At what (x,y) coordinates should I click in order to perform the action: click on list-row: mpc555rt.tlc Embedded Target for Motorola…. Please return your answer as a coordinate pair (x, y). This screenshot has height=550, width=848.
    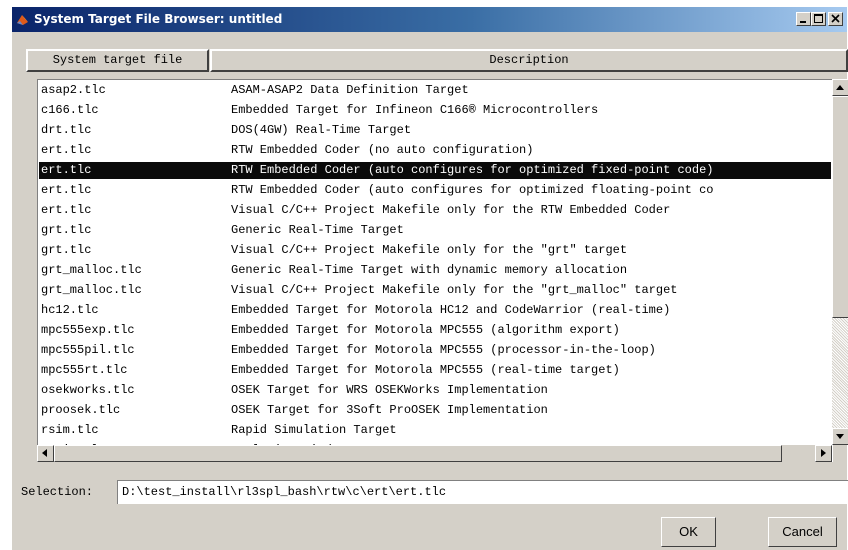
    Looking at the image, I should click on (435, 370).